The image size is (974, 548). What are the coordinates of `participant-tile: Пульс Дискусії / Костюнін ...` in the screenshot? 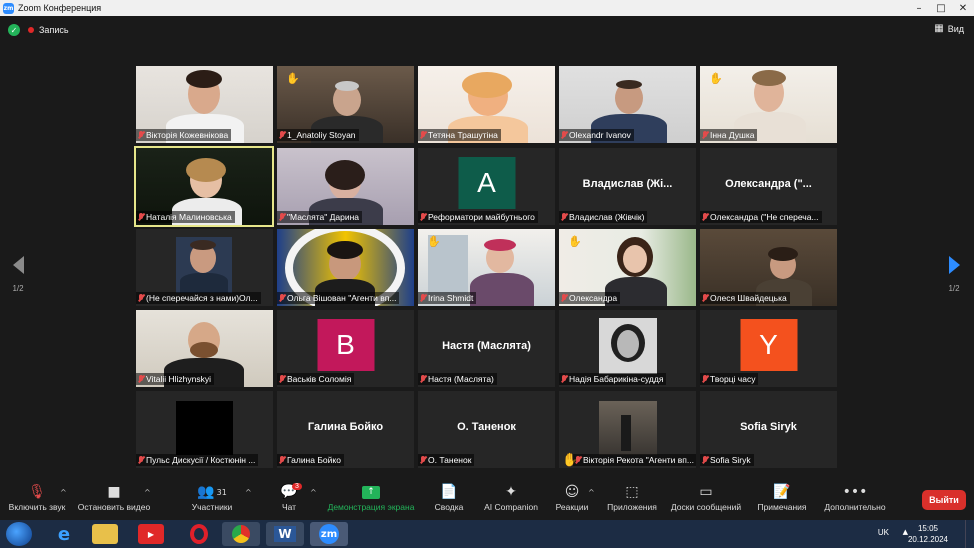 It's located at (204, 429).